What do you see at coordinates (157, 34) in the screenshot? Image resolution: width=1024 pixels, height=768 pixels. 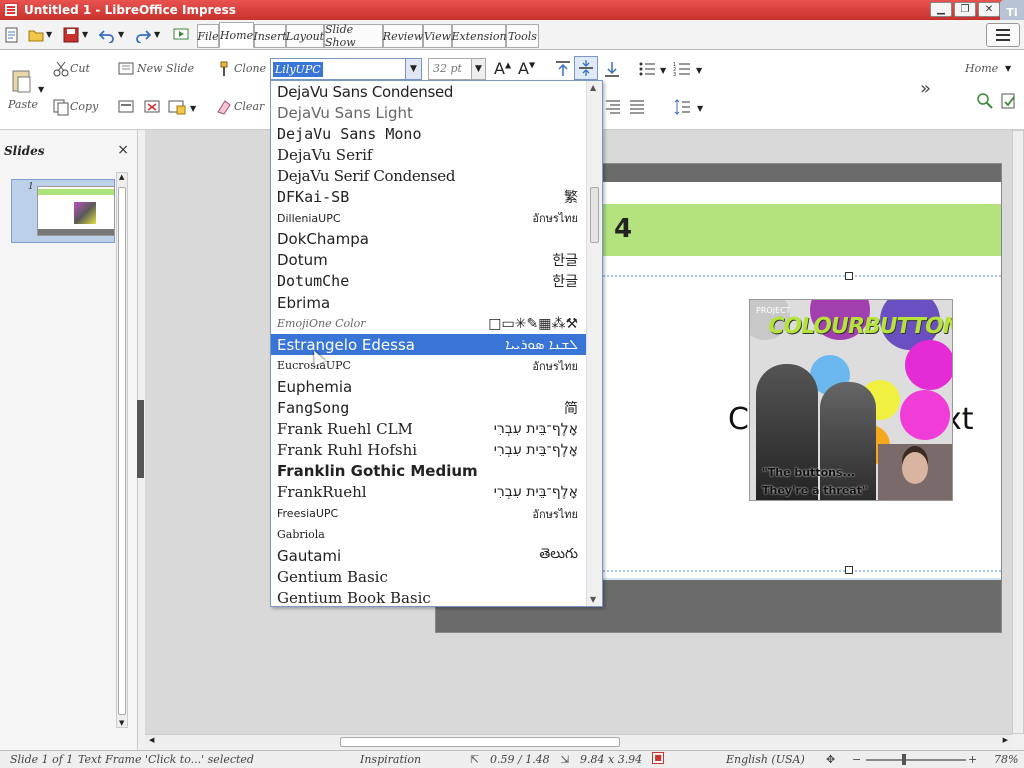 I see `redo-dropdown-icon: ▼` at bounding box center [157, 34].